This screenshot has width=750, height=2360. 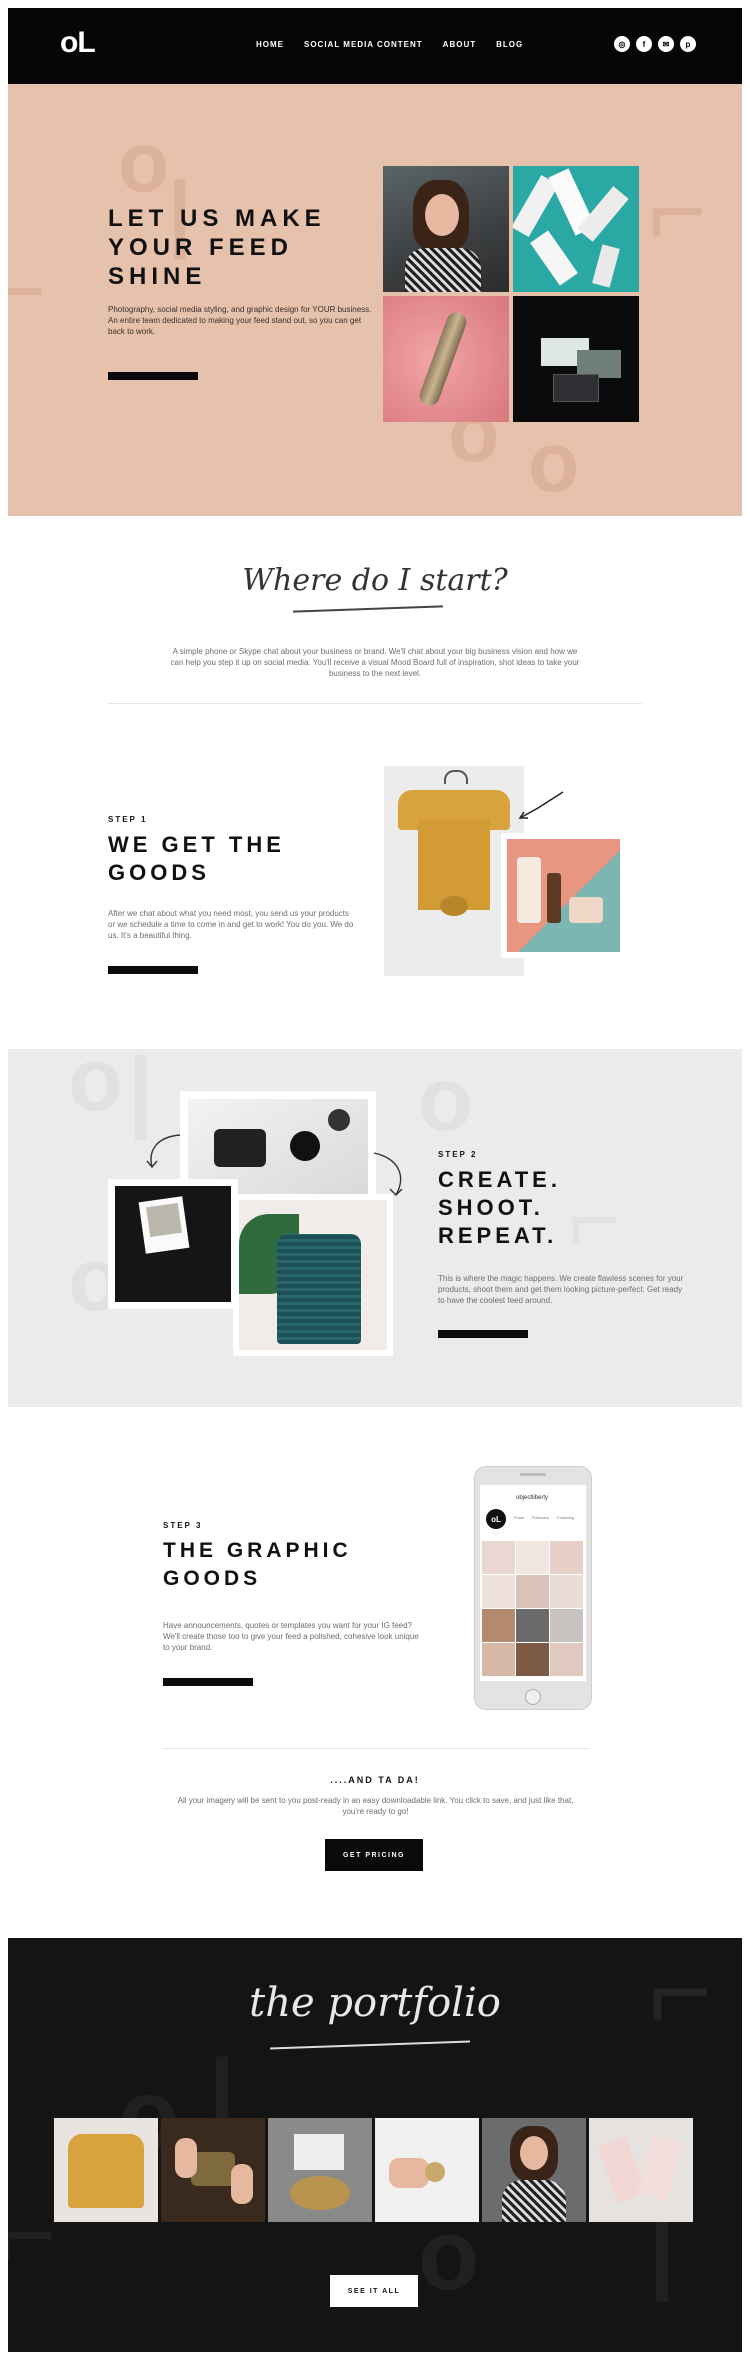 I want to click on facebook-icon: f, so click(x=644, y=44).